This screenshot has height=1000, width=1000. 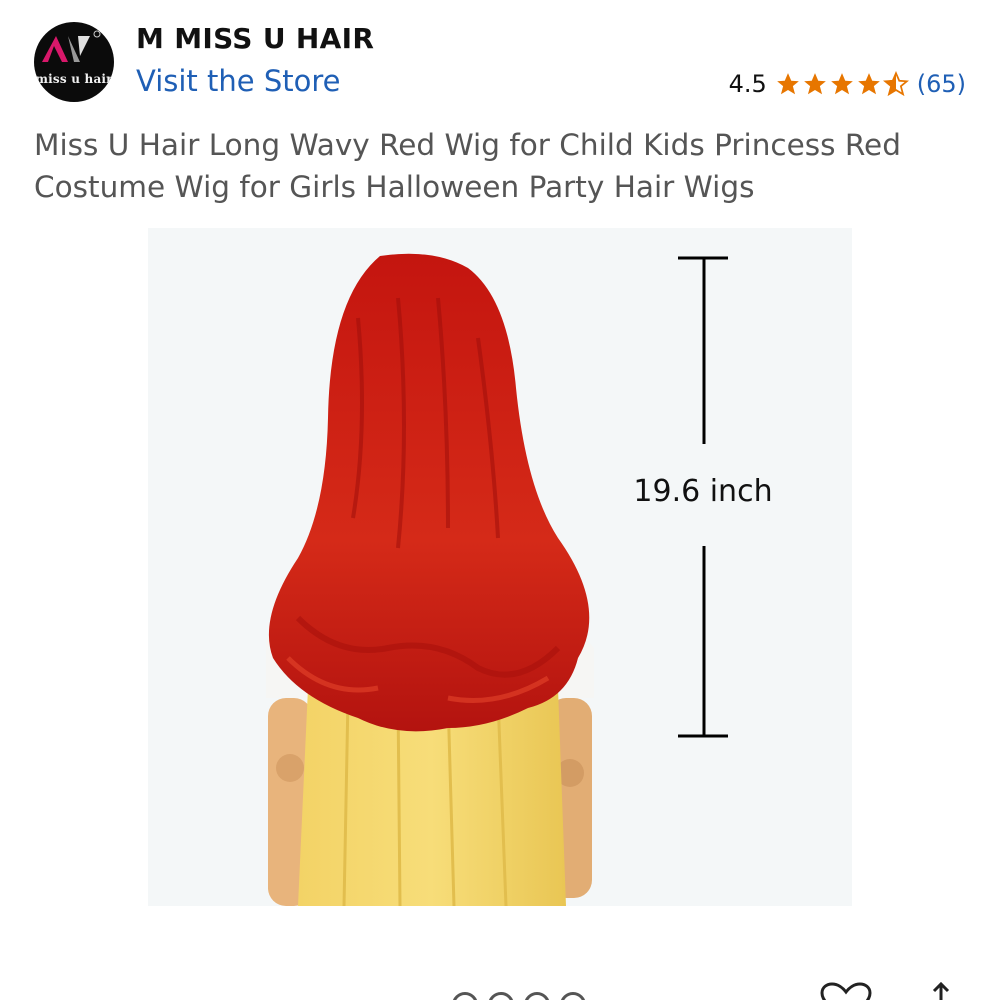 What do you see at coordinates (238, 81) in the screenshot?
I see `visit-store-link: Visit the Store` at bounding box center [238, 81].